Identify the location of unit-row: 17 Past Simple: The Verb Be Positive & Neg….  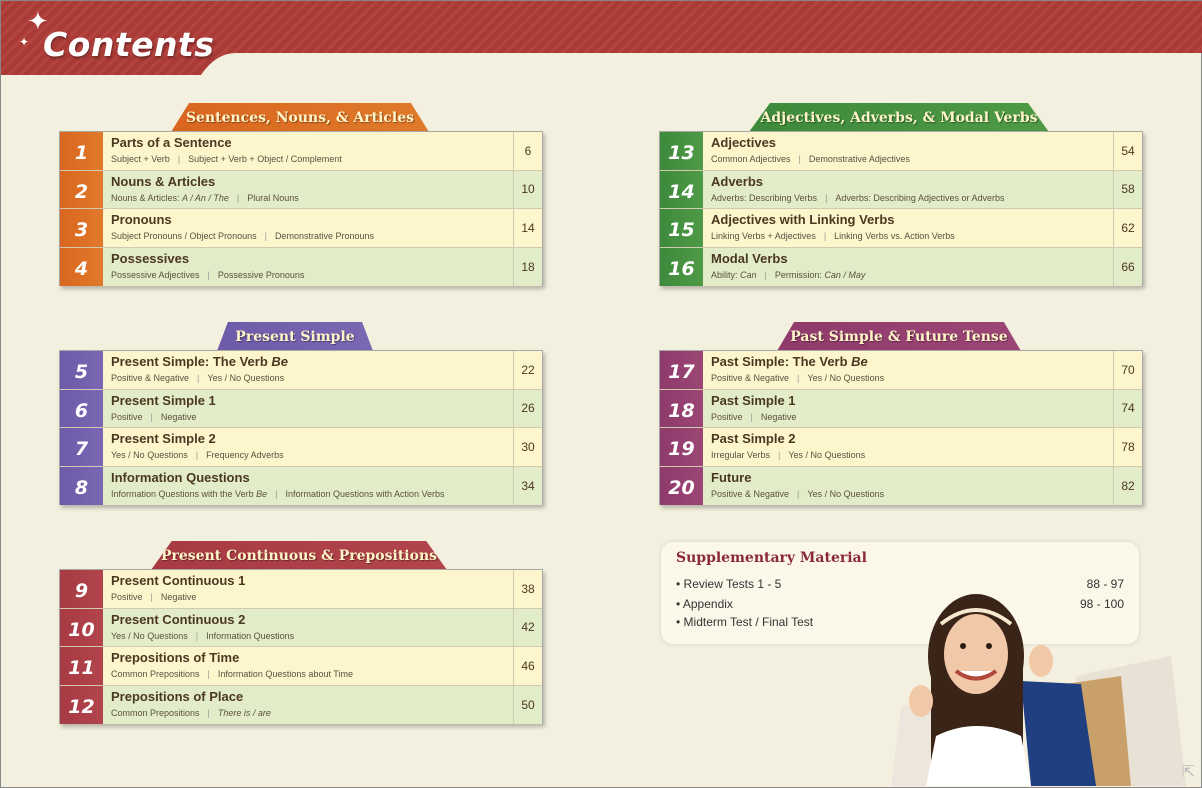
(901, 370).